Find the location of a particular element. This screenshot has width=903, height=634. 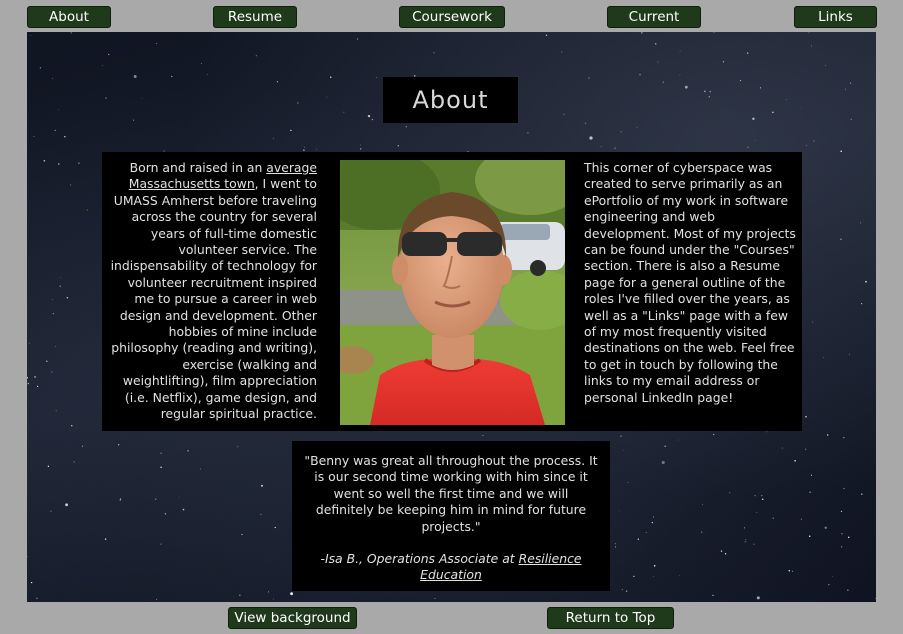

nav-links-button: Links is located at coordinates (835, 17).